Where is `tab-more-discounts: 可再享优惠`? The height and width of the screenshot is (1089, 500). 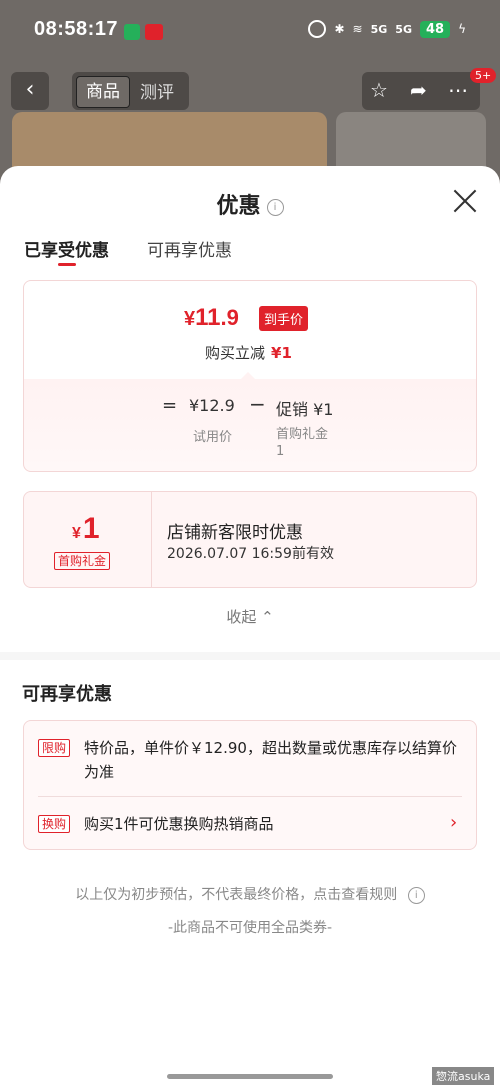
tab-more-discounts: 可再享优惠 is located at coordinates (189, 248).